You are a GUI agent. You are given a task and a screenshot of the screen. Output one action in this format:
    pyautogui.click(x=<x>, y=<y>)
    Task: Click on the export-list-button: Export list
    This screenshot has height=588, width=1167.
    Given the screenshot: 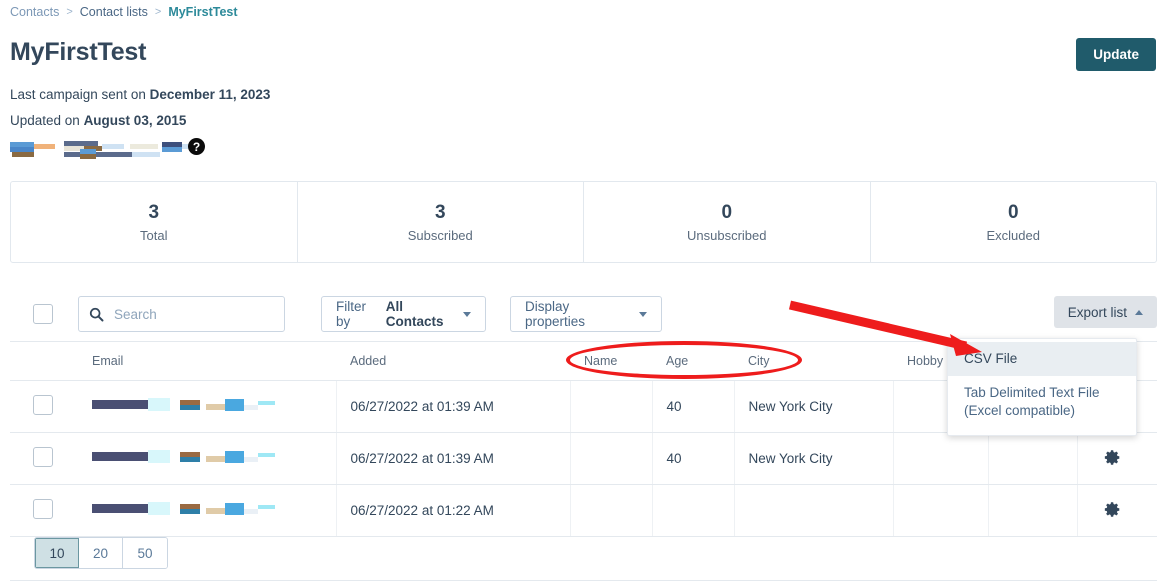 What is the action you would take?
    pyautogui.click(x=1105, y=312)
    